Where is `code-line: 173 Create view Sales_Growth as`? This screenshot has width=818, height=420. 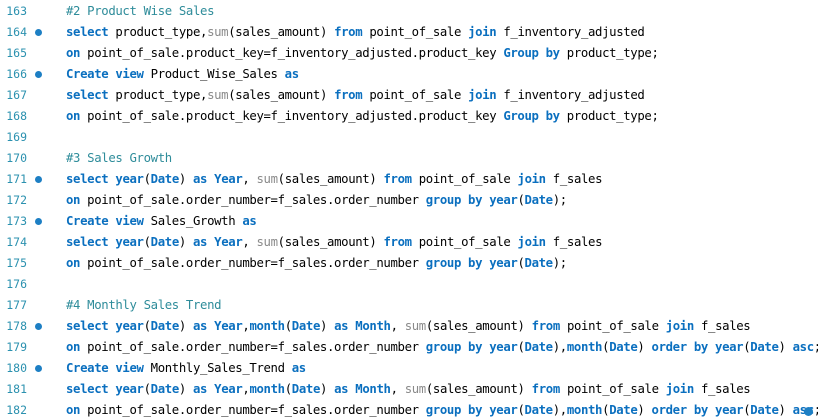
code-line: 173 Create view Sales_Growth as is located at coordinates (409, 221).